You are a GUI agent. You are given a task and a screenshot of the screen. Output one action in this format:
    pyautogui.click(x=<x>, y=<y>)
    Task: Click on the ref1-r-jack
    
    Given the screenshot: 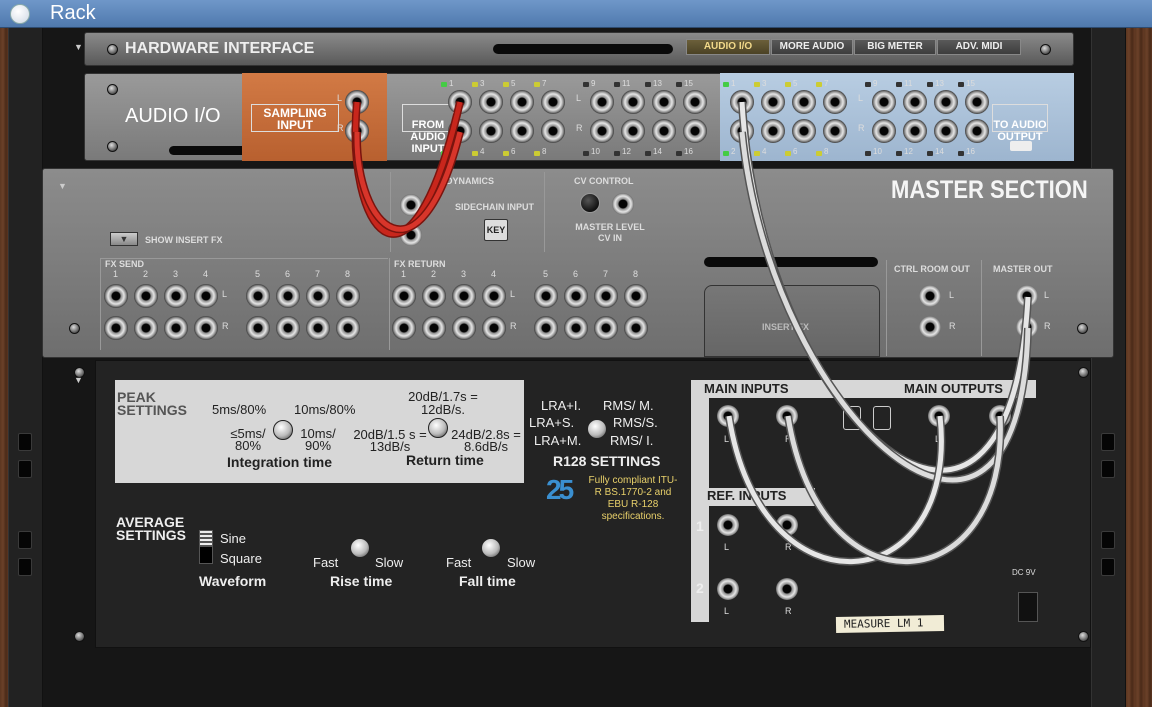 What is the action you would take?
    pyautogui.click(x=787, y=525)
    